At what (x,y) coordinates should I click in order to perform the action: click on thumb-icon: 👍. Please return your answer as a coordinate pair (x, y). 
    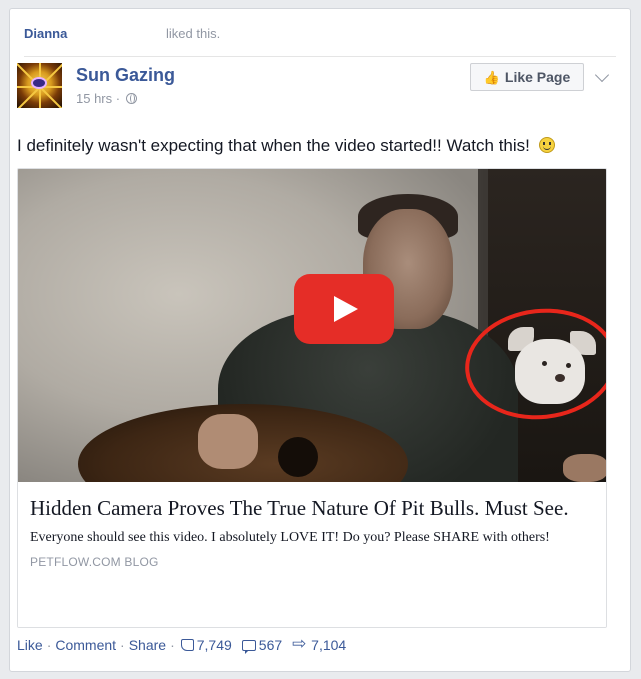
    Looking at the image, I should click on (491, 77).